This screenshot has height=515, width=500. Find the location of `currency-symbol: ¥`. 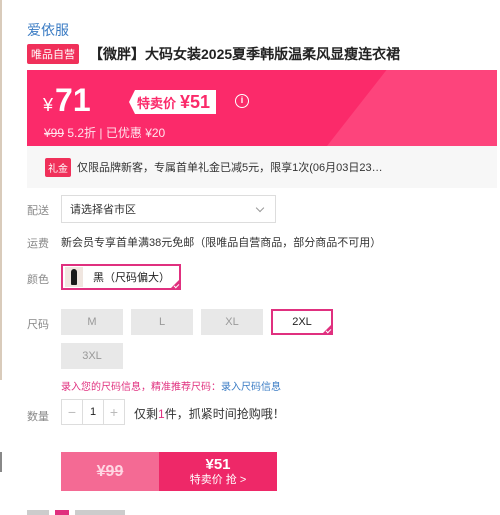

currency-symbol: ¥ is located at coordinates (48, 105).